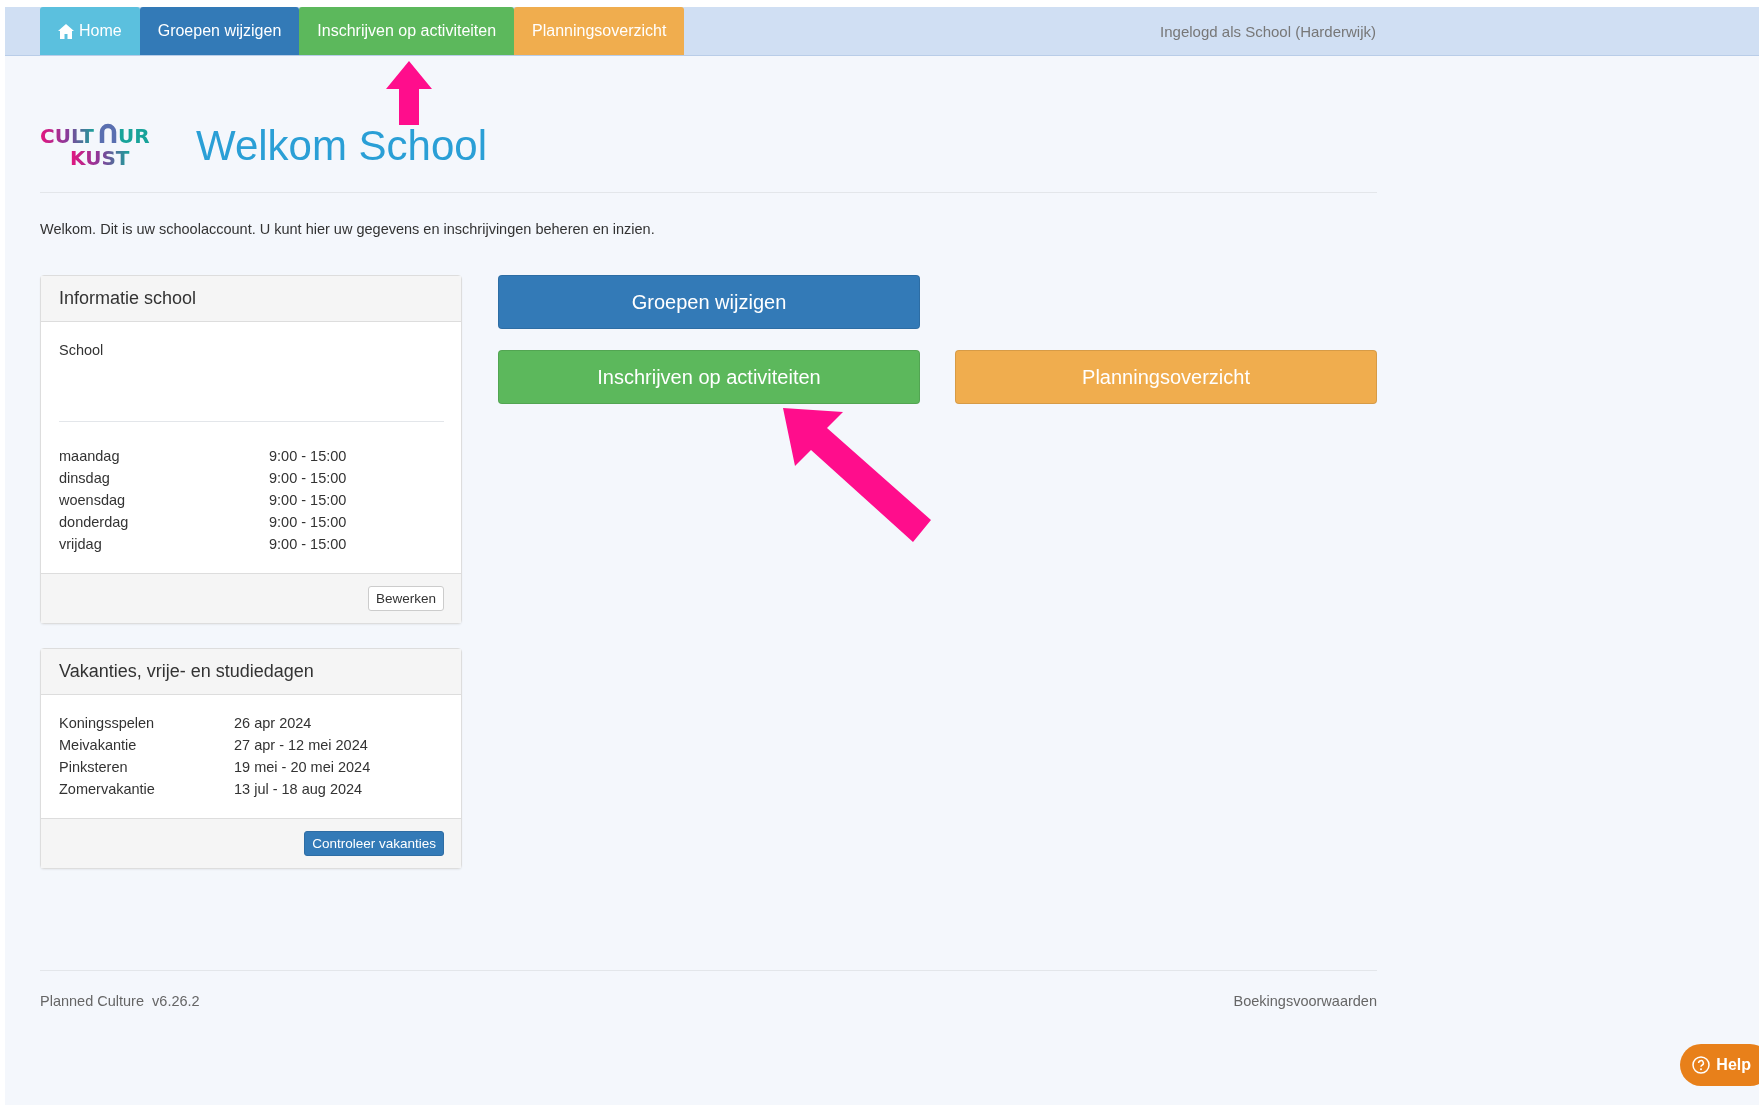 The height and width of the screenshot is (1105, 1759). Describe the element at coordinates (407, 31) in the screenshot. I see `nav-tab: Inschrijven op activiteiten` at that location.